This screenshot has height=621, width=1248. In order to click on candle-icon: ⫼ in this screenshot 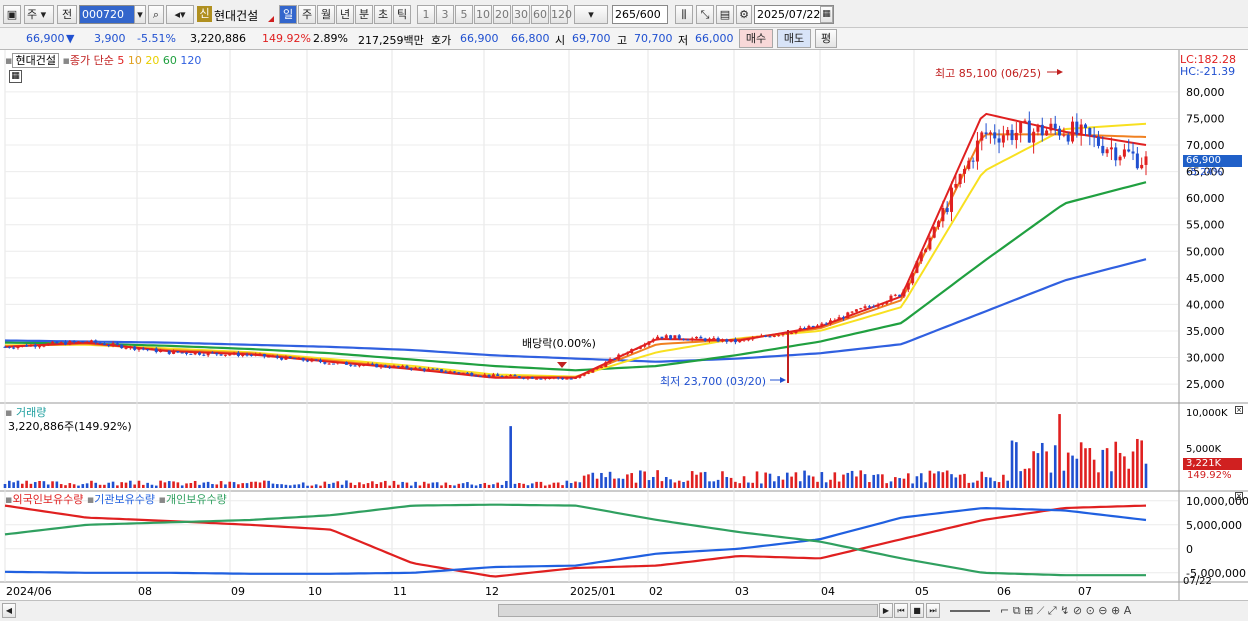, I will do `click(684, 14)`.